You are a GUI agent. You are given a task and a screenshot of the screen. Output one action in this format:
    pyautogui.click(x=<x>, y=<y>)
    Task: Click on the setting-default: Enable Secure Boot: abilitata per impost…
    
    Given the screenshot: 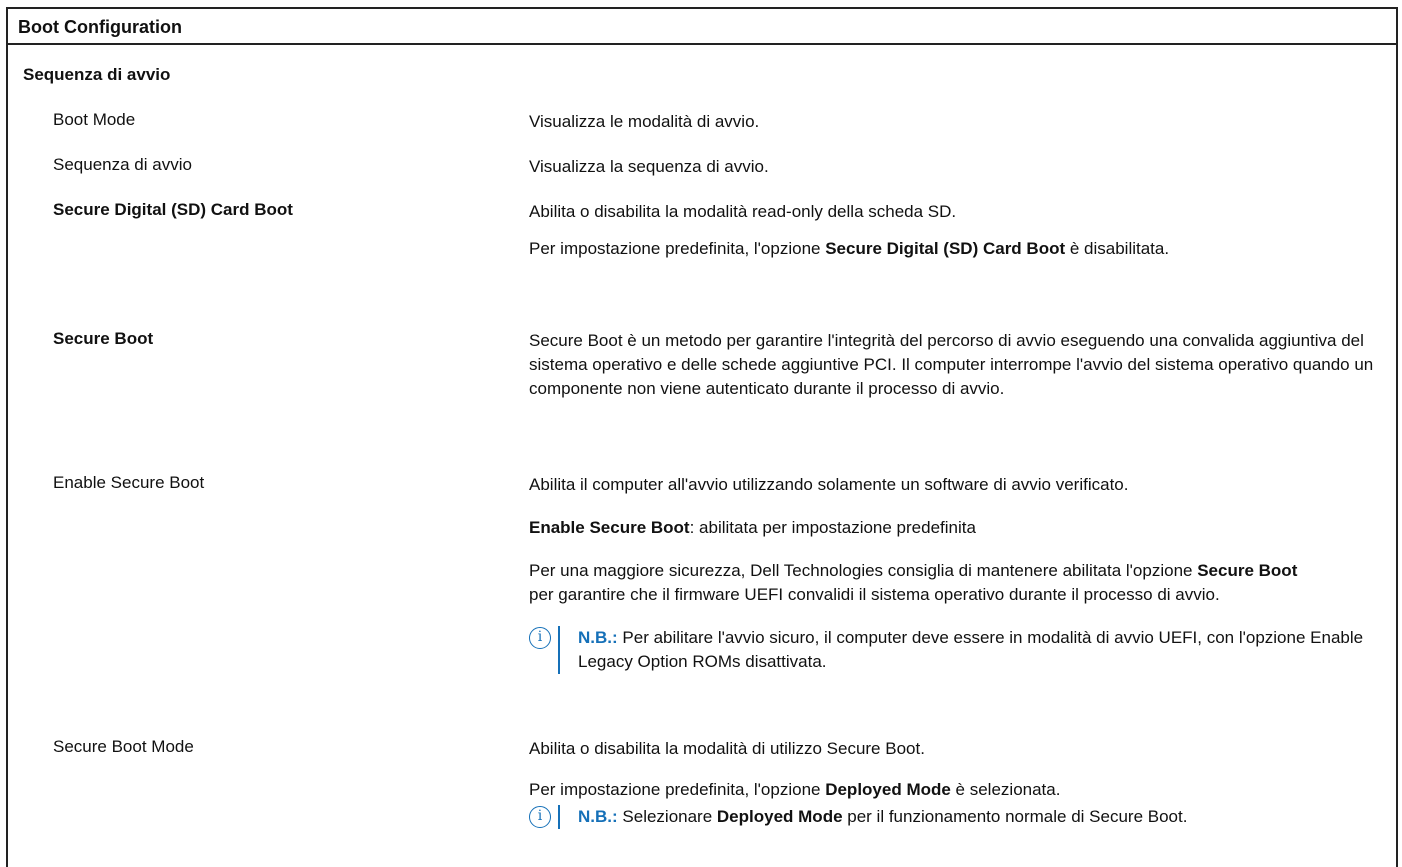 What is the action you would take?
    pyautogui.click(x=752, y=527)
    